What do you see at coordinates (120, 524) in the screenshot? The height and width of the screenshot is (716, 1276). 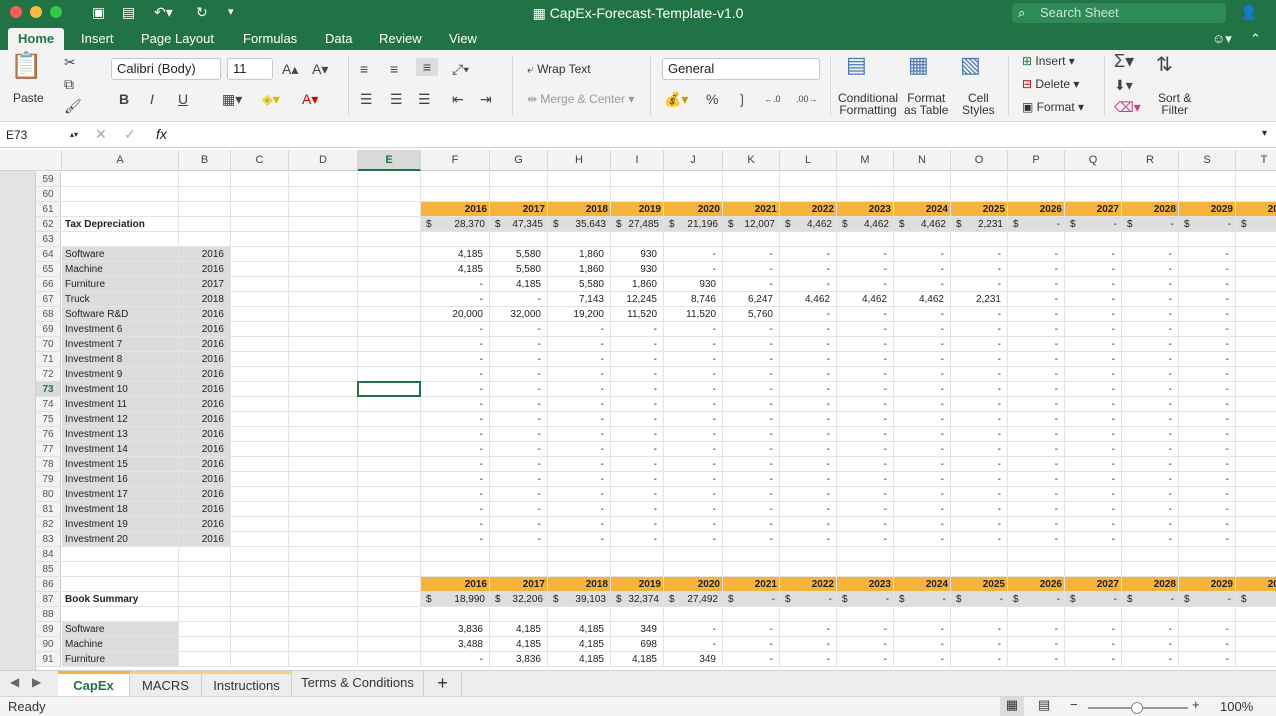 I see `row-label: Investment 19` at bounding box center [120, 524].